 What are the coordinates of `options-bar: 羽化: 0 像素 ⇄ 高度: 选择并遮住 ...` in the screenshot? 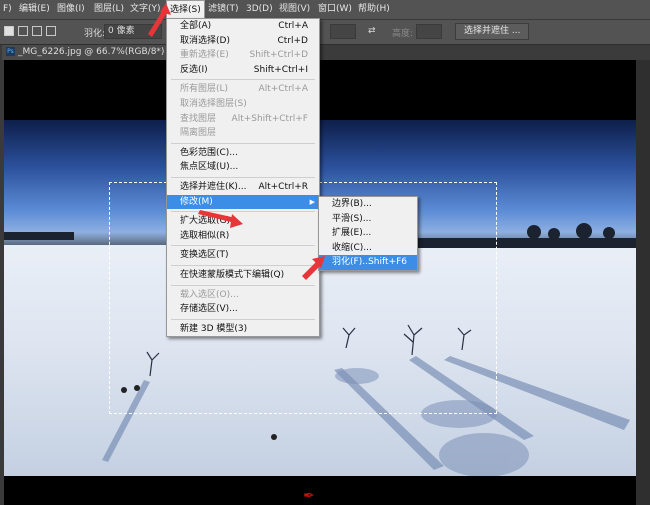 It's located at (325, 32).